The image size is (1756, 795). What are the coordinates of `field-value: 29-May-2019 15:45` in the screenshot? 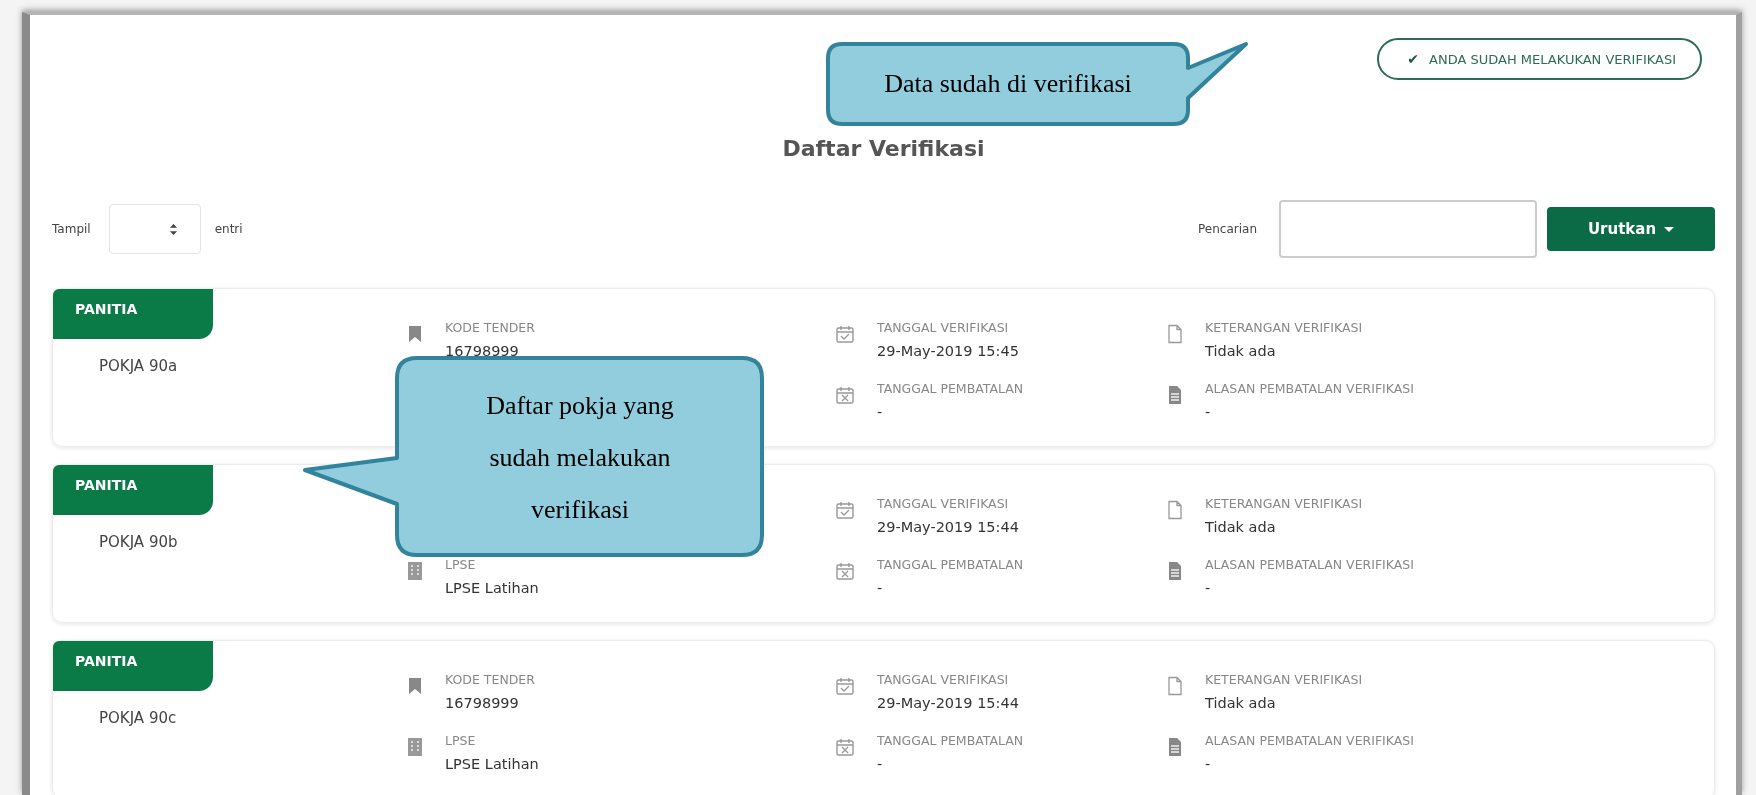 It's located at (948, 351).